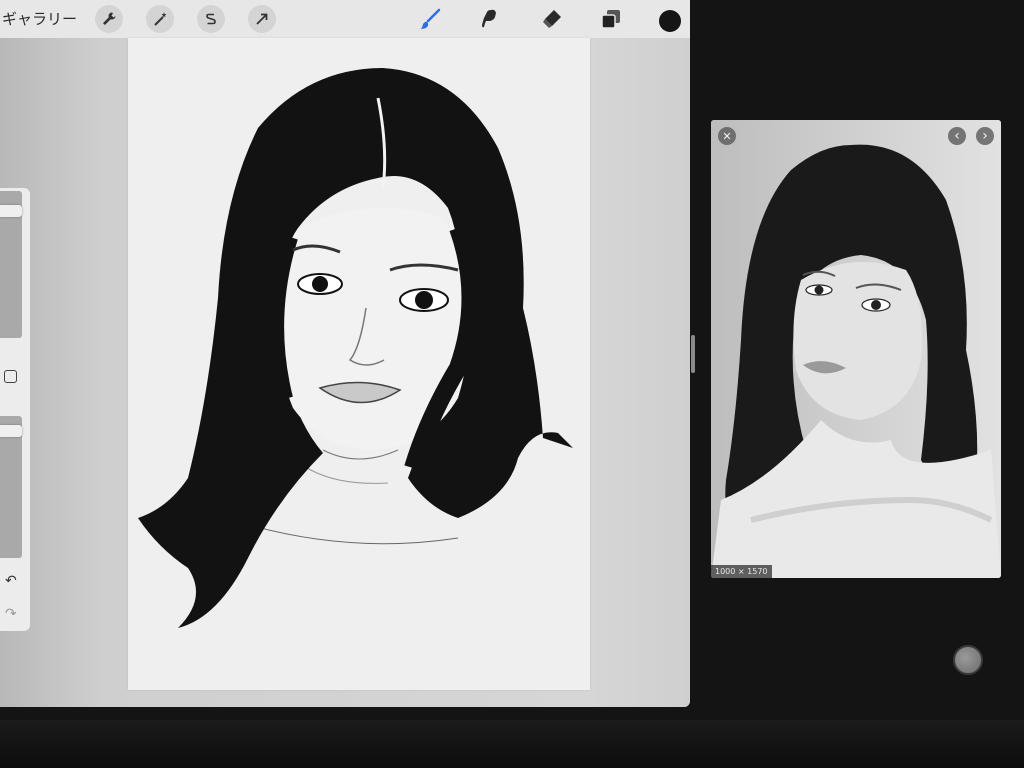 The image size is (1024, 768). Describe the element at coordinates (11, 210) in the screenshot. I see `brush-size-thumb` at that location.